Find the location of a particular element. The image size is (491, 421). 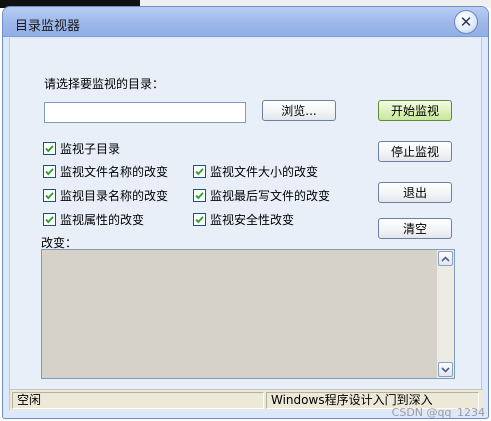

checkbox-watch-filename-changes: 监视文件名称的改变 is located at coordinates (105, 171).